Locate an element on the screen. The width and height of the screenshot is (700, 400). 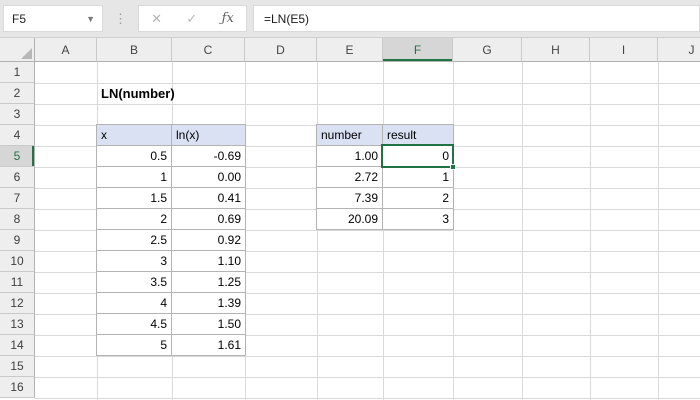
cell: 0.00 is located at coordinates (208, 177).